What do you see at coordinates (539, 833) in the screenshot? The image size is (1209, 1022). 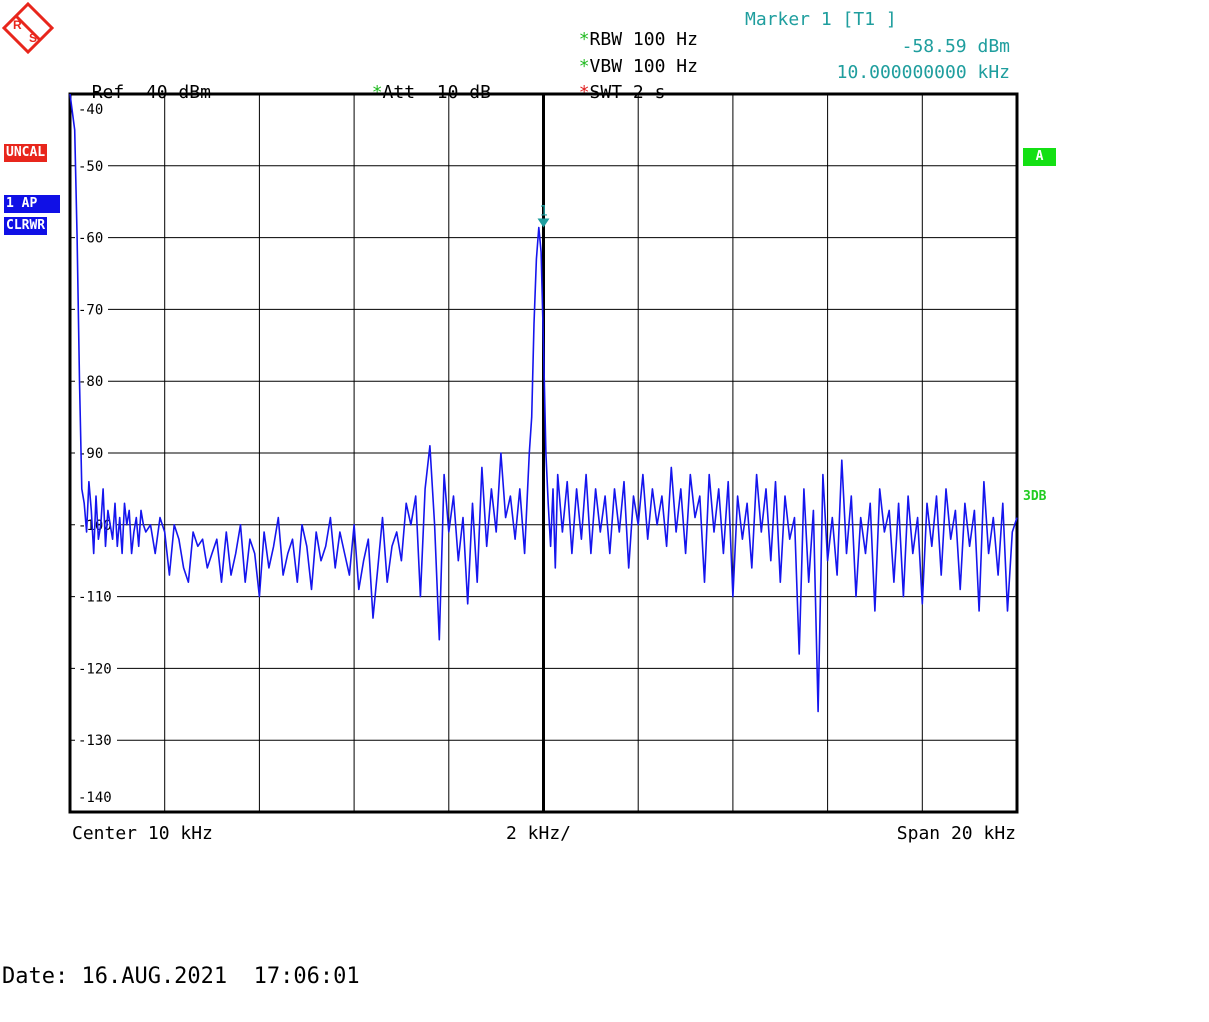 I see `span-per-division: 2 kHz/` at bounding box center [539, 833].